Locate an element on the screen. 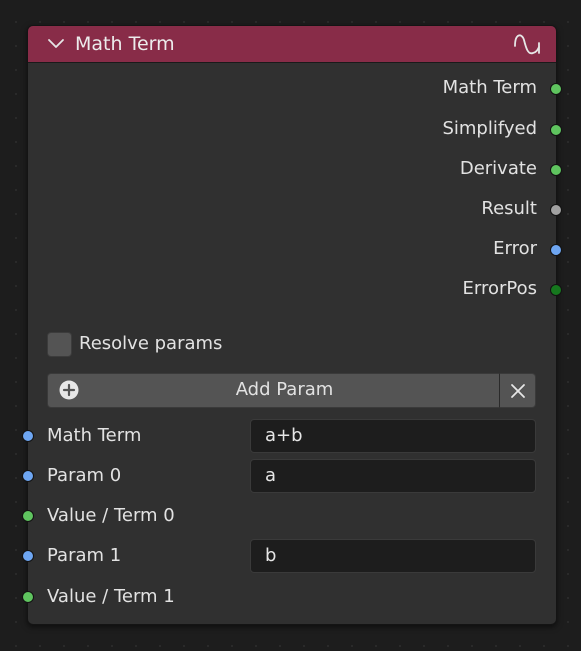  resolve-params-checkbox is located at coordinates (59, 344).